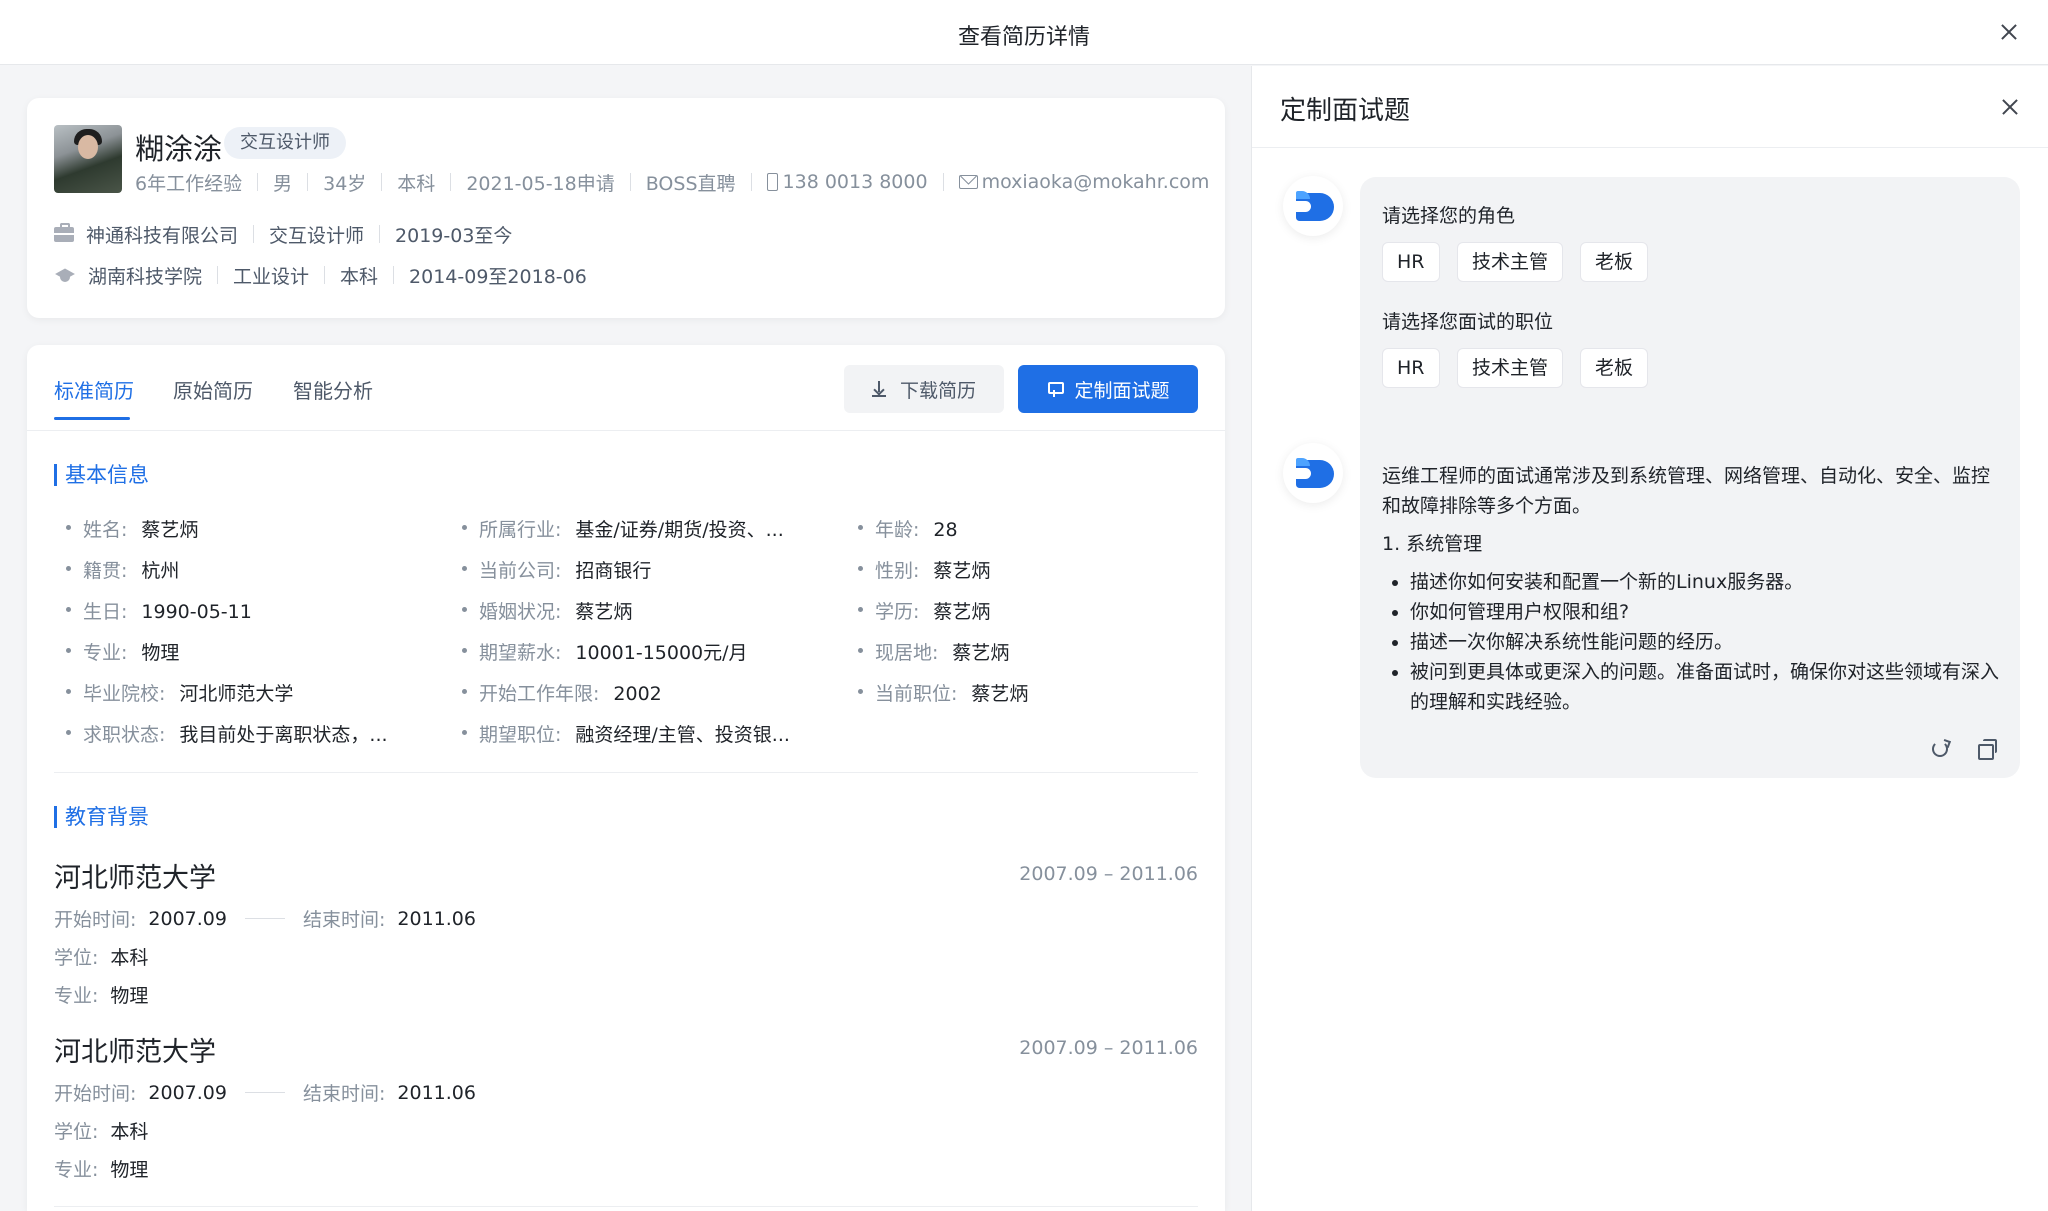 This screenshot has width=2048, height=1211. What do you see at coordinates (189, 183) in the screenshot?
I see `experience: 6年工作经验` at bounding box center [189, 183].